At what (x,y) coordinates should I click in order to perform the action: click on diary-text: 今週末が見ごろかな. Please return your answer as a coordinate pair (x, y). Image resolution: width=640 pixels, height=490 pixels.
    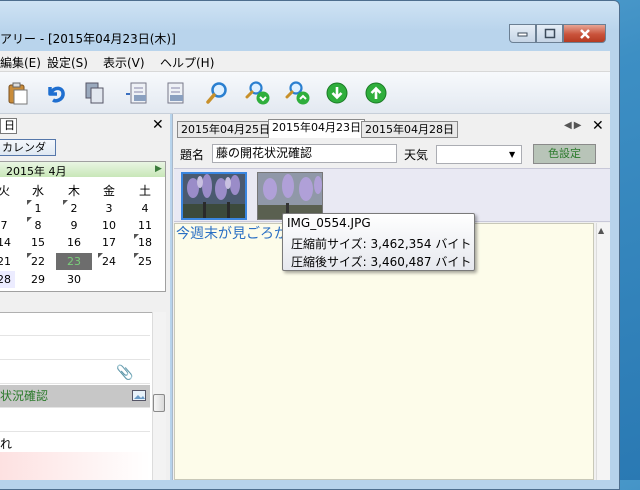
    Looking at the image, I should click on (230, 234).